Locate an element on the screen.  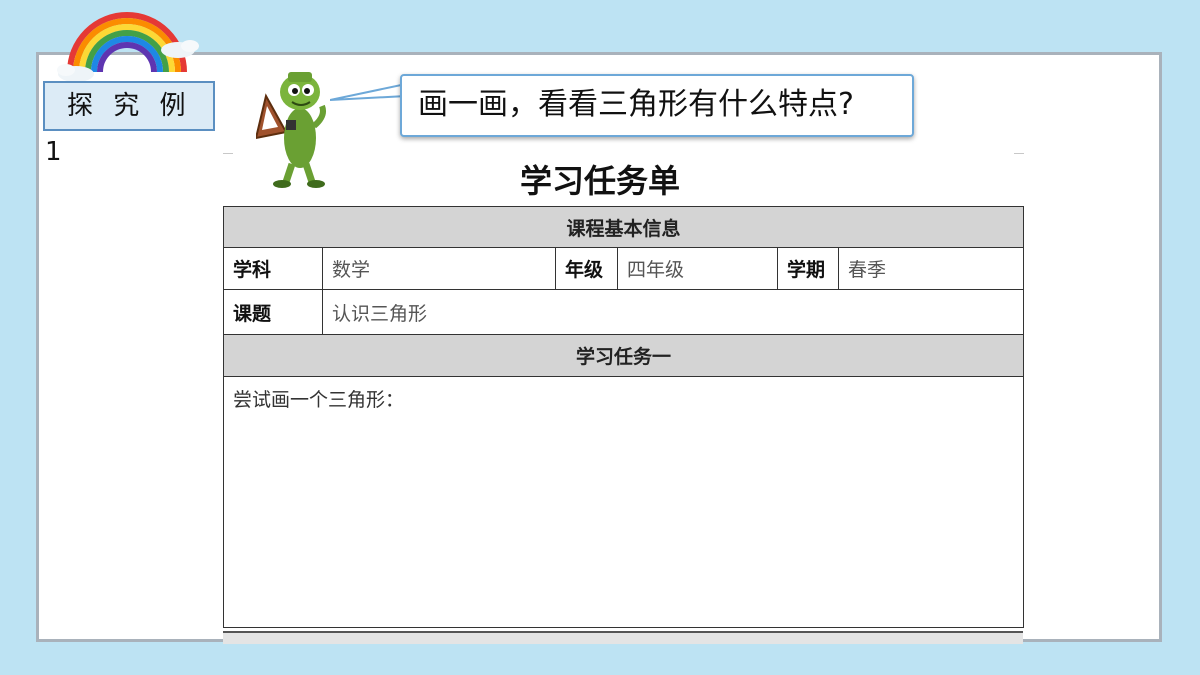
document-title: 学习任务单 is located at coordinates (599, 181).